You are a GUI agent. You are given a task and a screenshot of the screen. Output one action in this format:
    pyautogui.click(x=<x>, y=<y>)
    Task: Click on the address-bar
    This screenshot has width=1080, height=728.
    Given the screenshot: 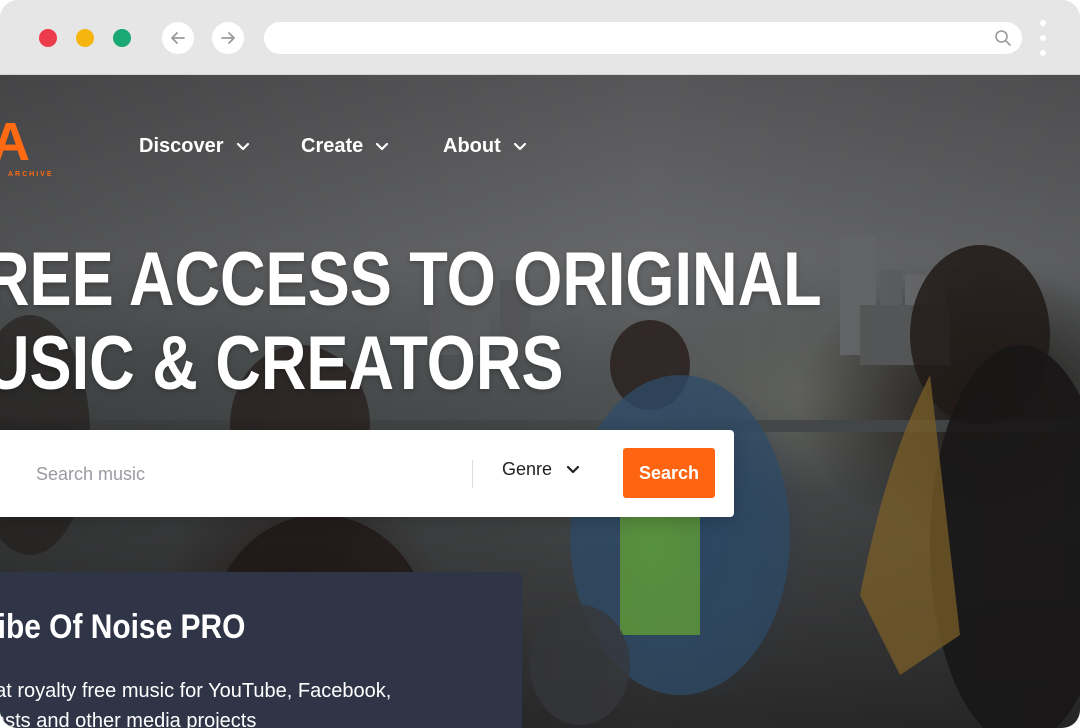 What is the action you would take?
    pyautogui.click(x=643, y=39)
    